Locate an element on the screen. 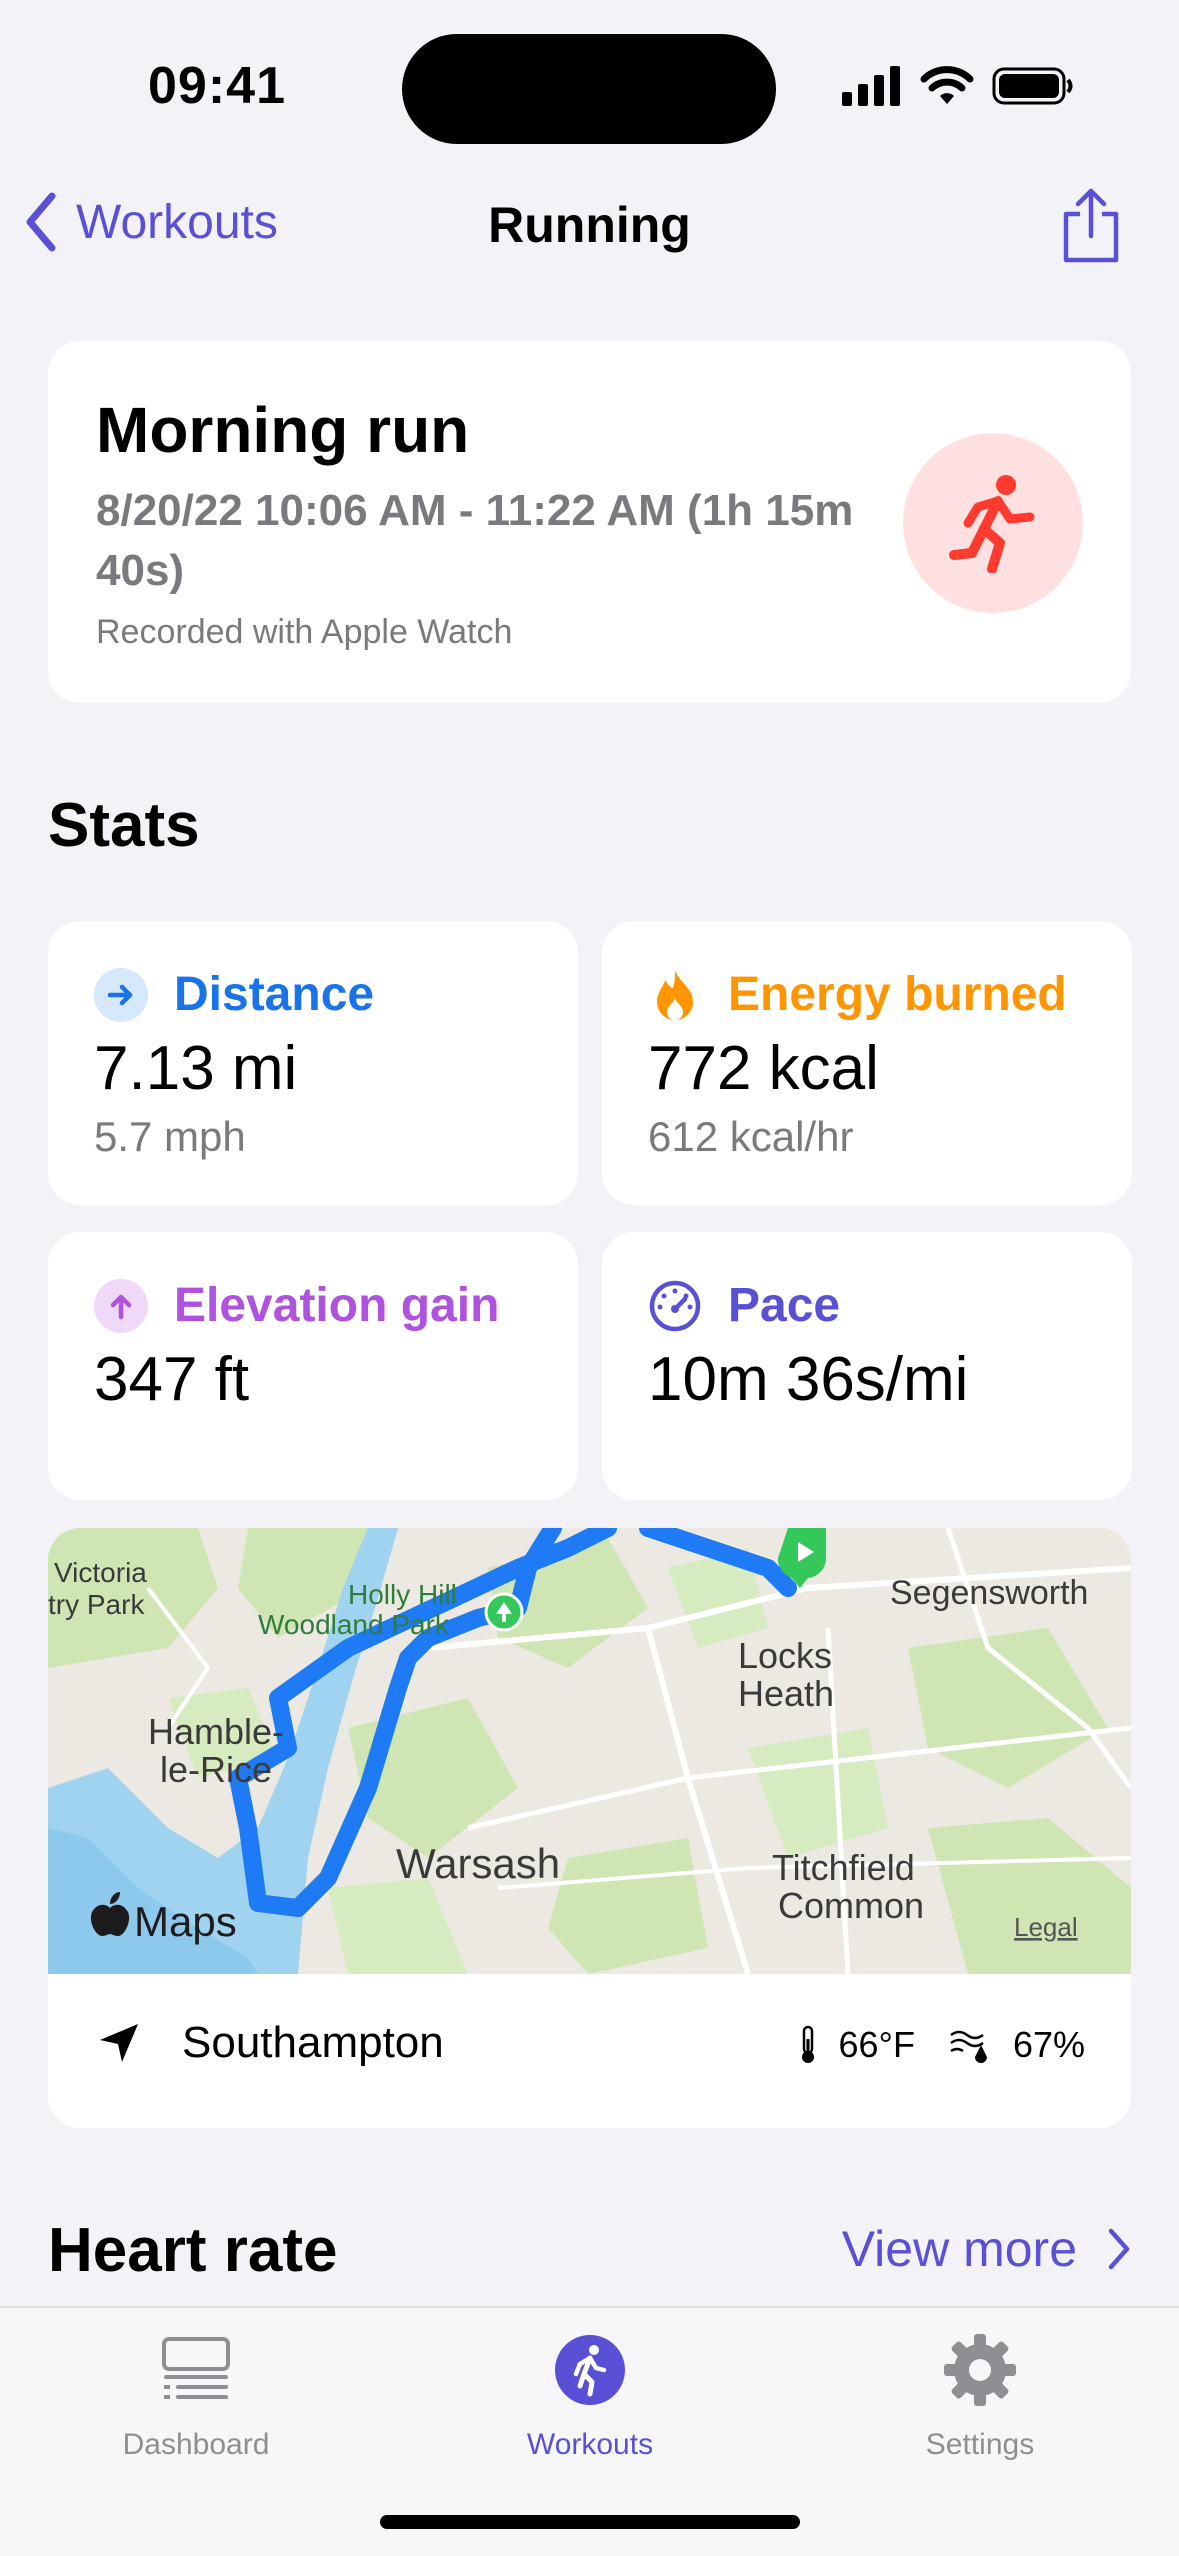 This screenshot has width=1179, height=2556. svg-text: Maps is located at coordinates (185, 1921).